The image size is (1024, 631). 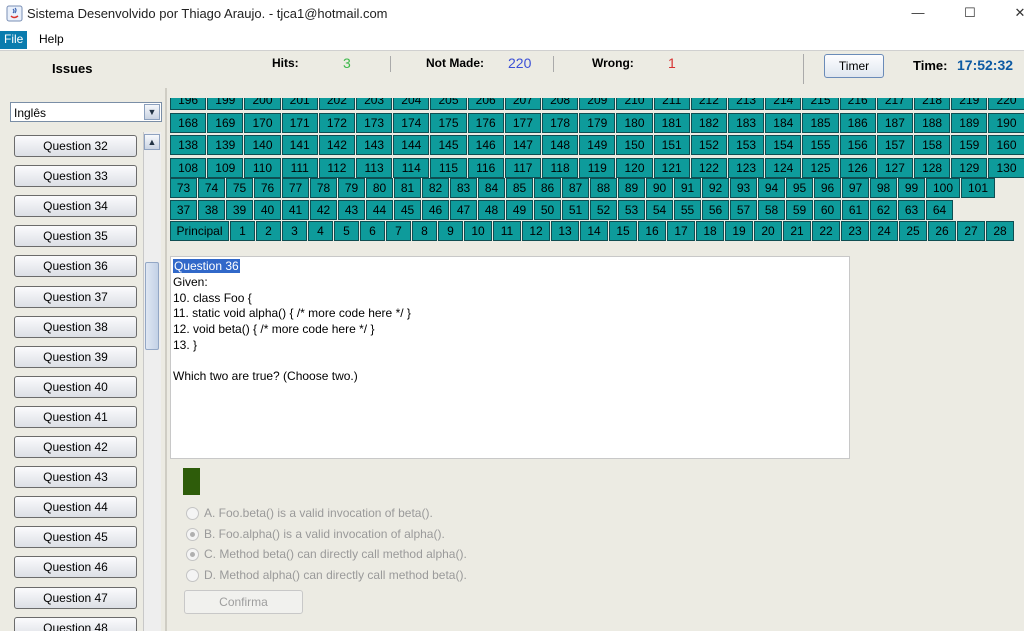 I want to click on grid-cell: 56, so click(x=715, y=209).